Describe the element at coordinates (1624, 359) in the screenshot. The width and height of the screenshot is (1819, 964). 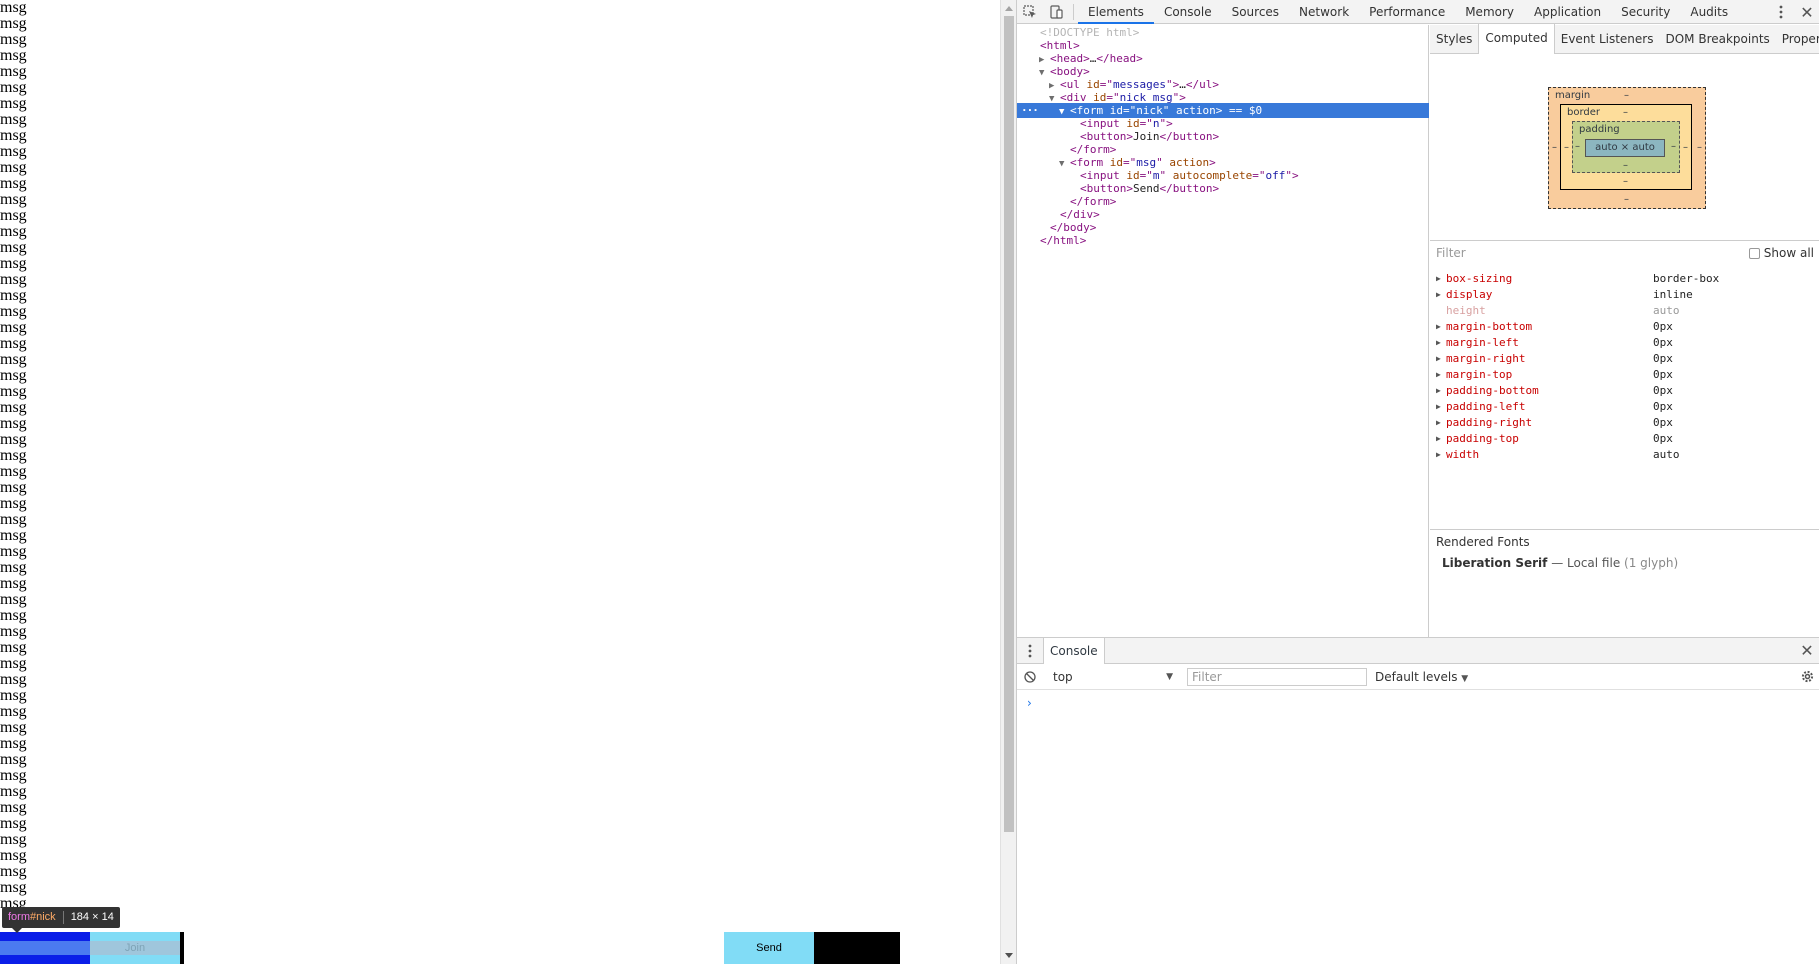
I see `computed-property: ▶ margin-right 0px` at that location.